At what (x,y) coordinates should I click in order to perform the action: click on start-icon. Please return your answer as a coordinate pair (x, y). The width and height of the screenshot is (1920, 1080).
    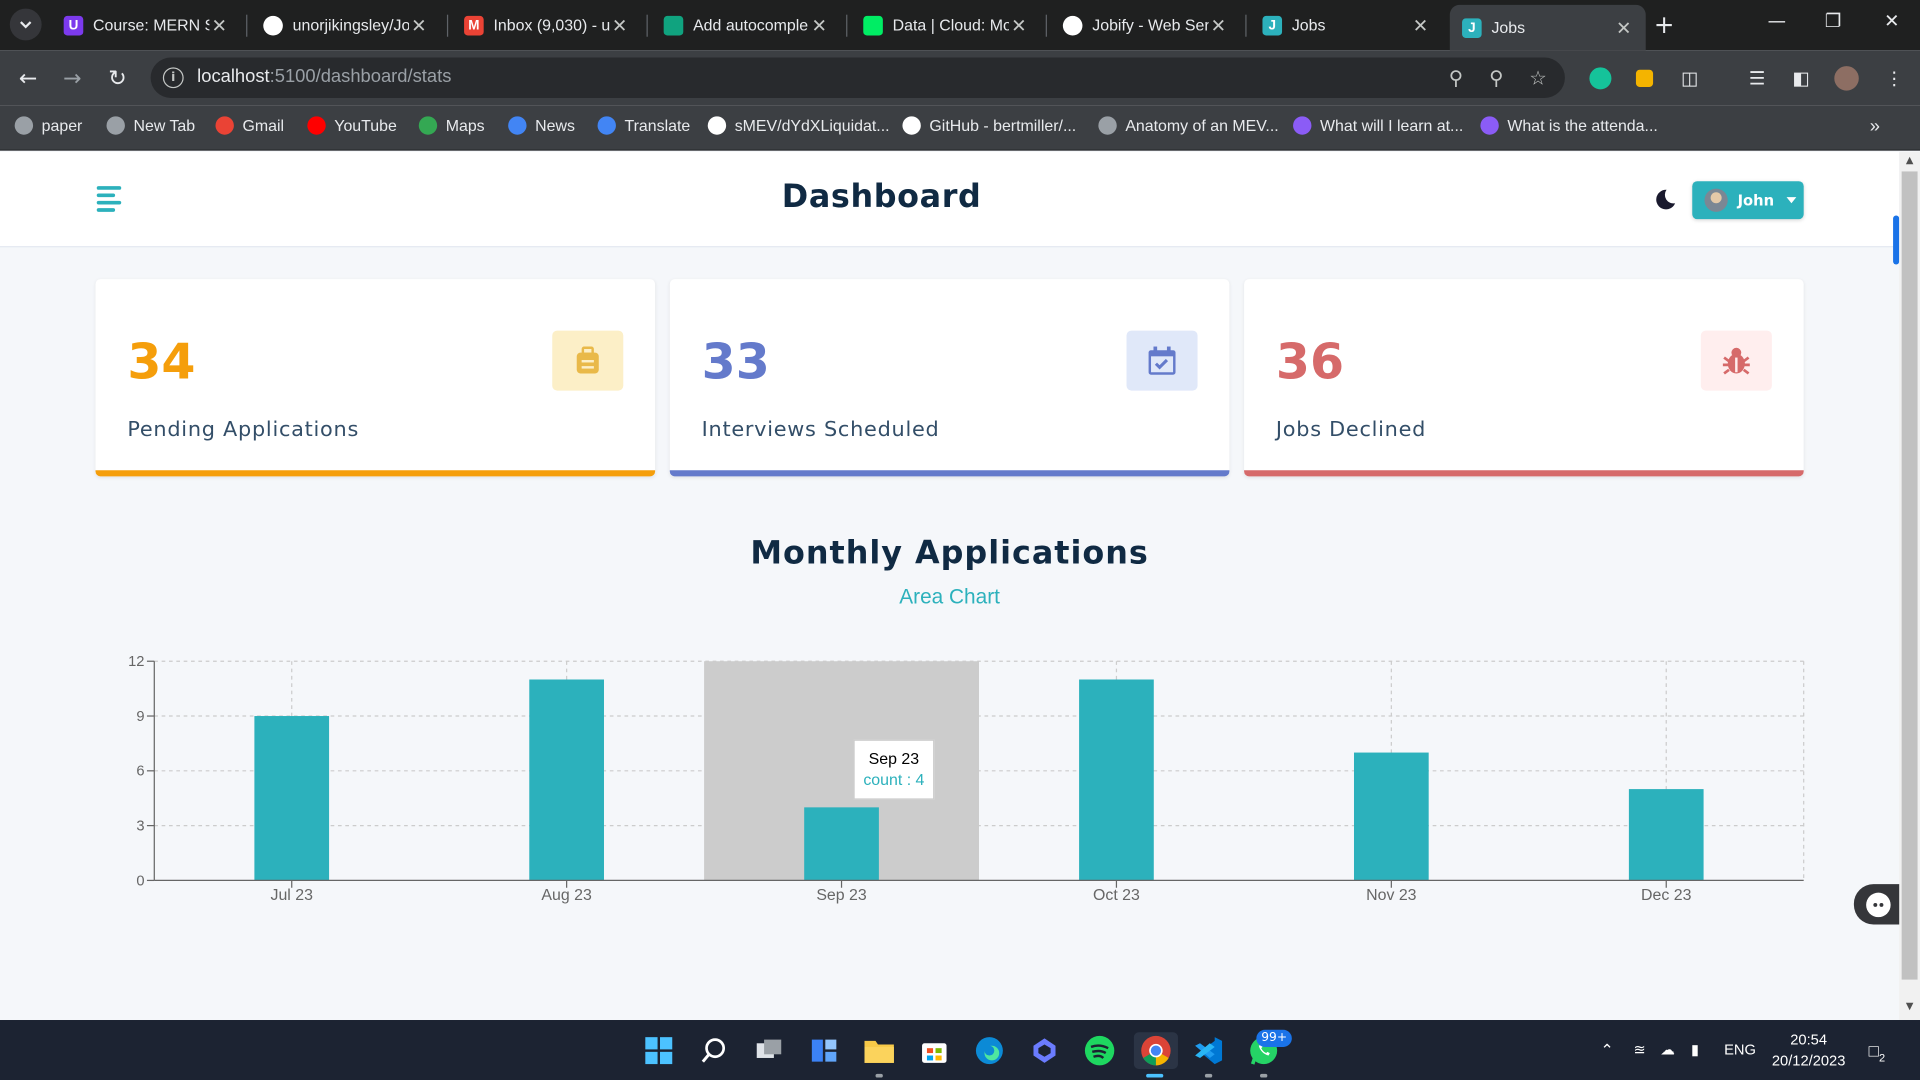
    Looking at the image, I should click on (658, 1050).